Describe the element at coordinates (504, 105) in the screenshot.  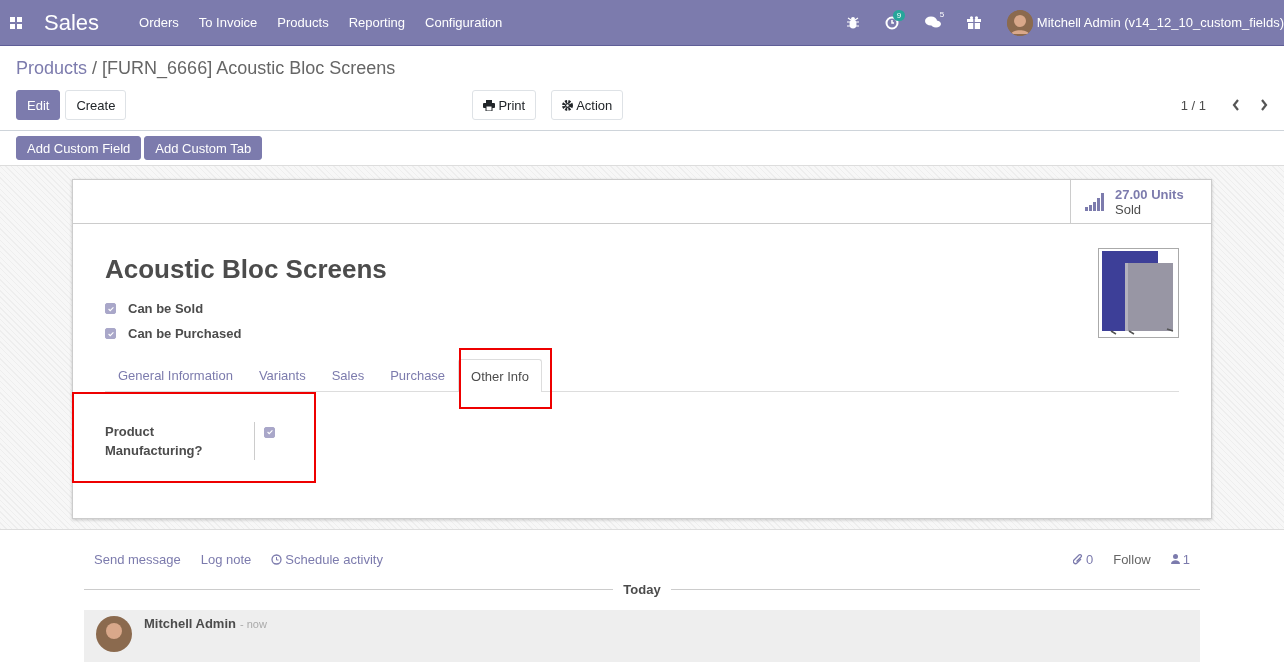
I see `print-button: Print` at that location.